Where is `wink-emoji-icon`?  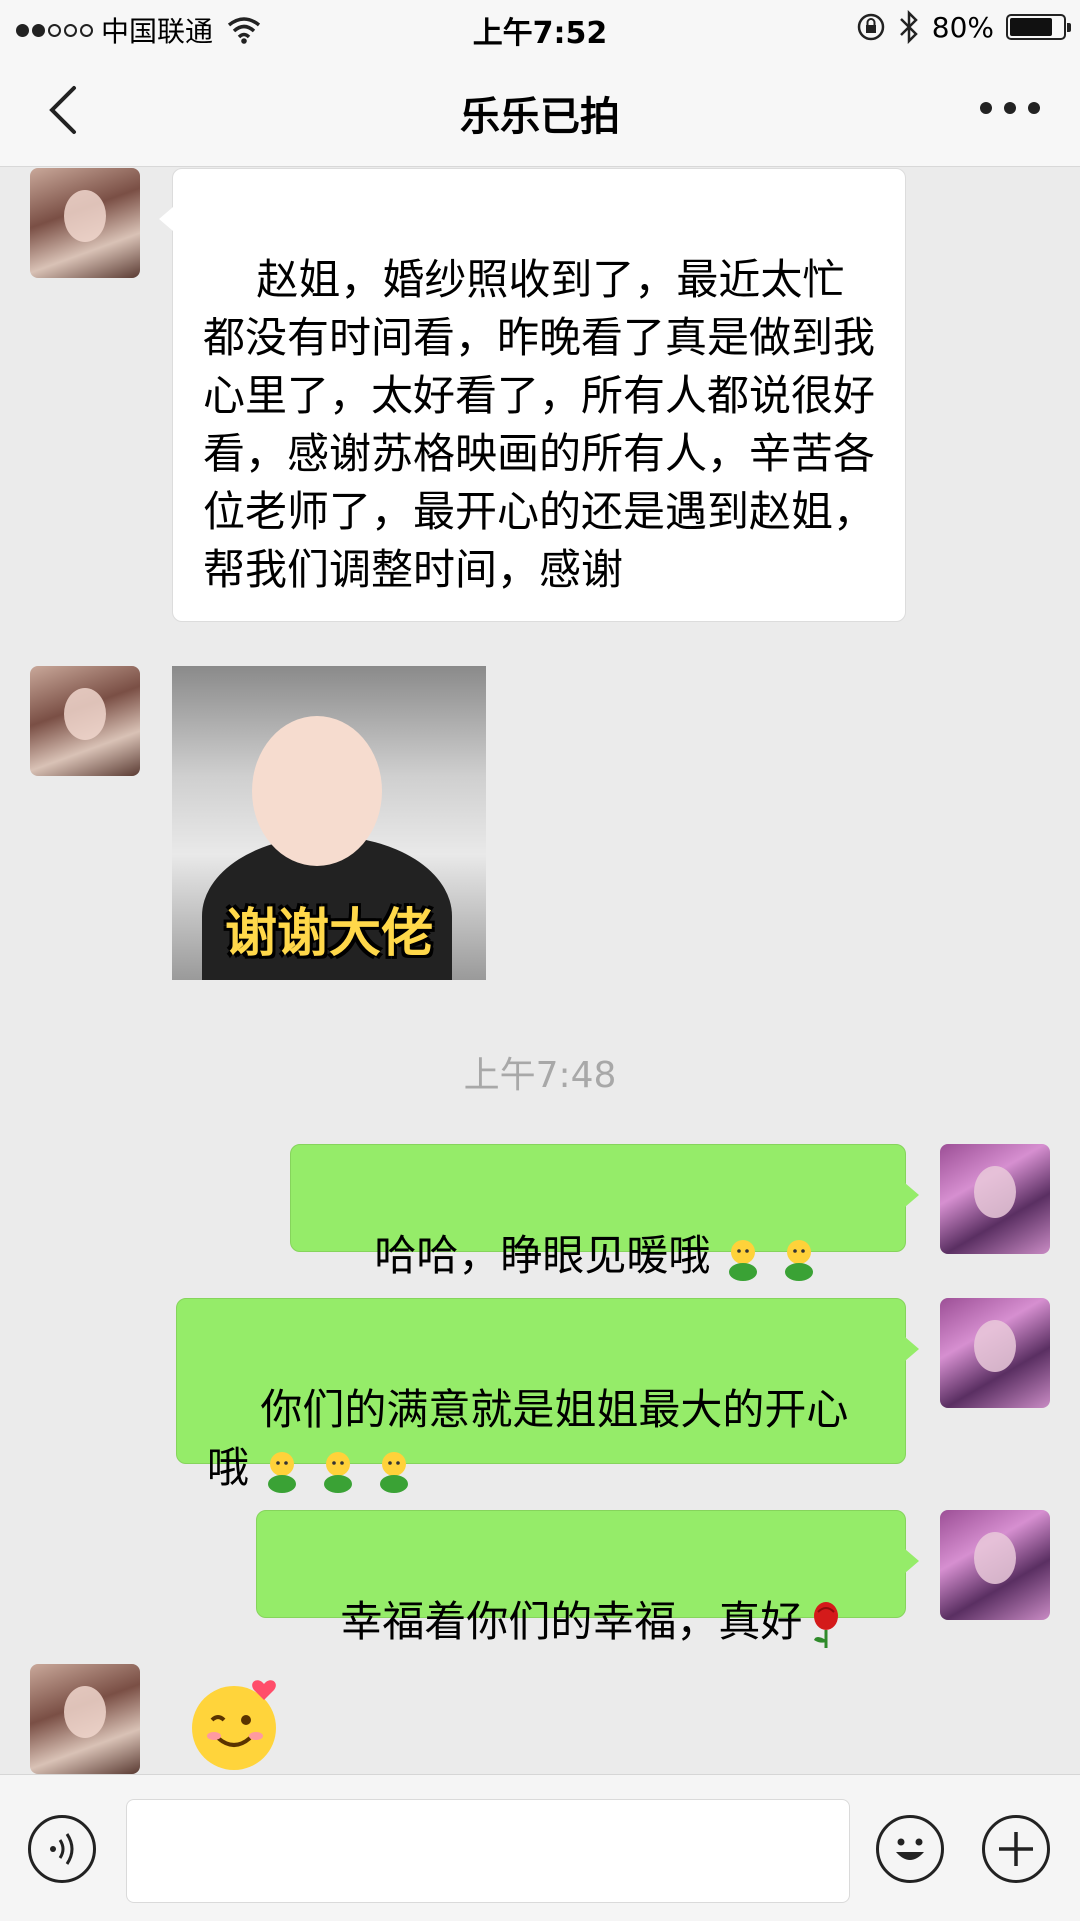 wink-emoji-icon is located at coordinates (238, 1724).